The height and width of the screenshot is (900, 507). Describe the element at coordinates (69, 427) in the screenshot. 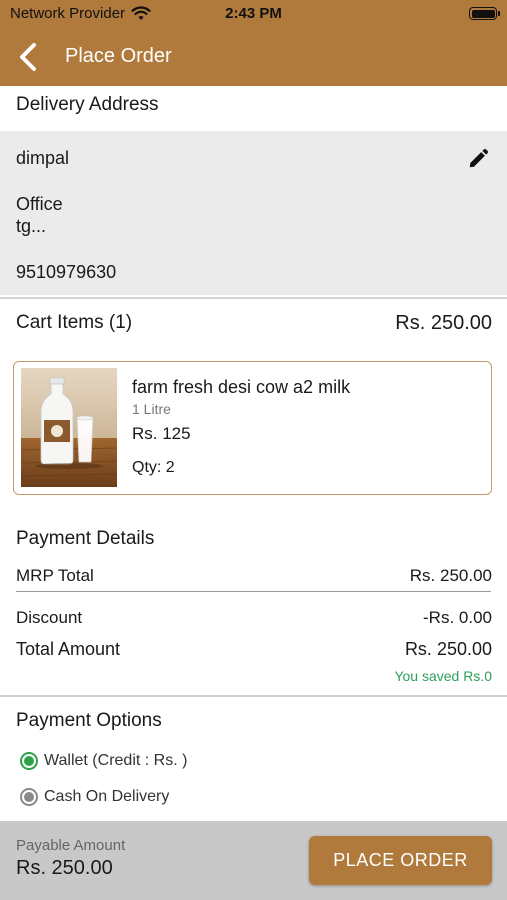

I see `product-image` at that location.